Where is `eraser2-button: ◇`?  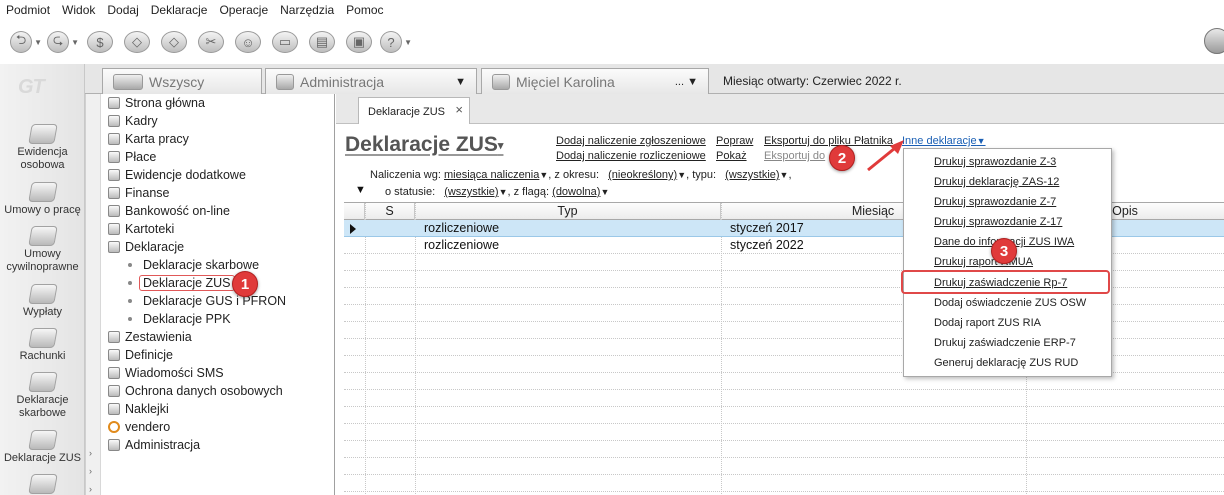 eraser2-button: ◇ is located at coordinates (174, 42).